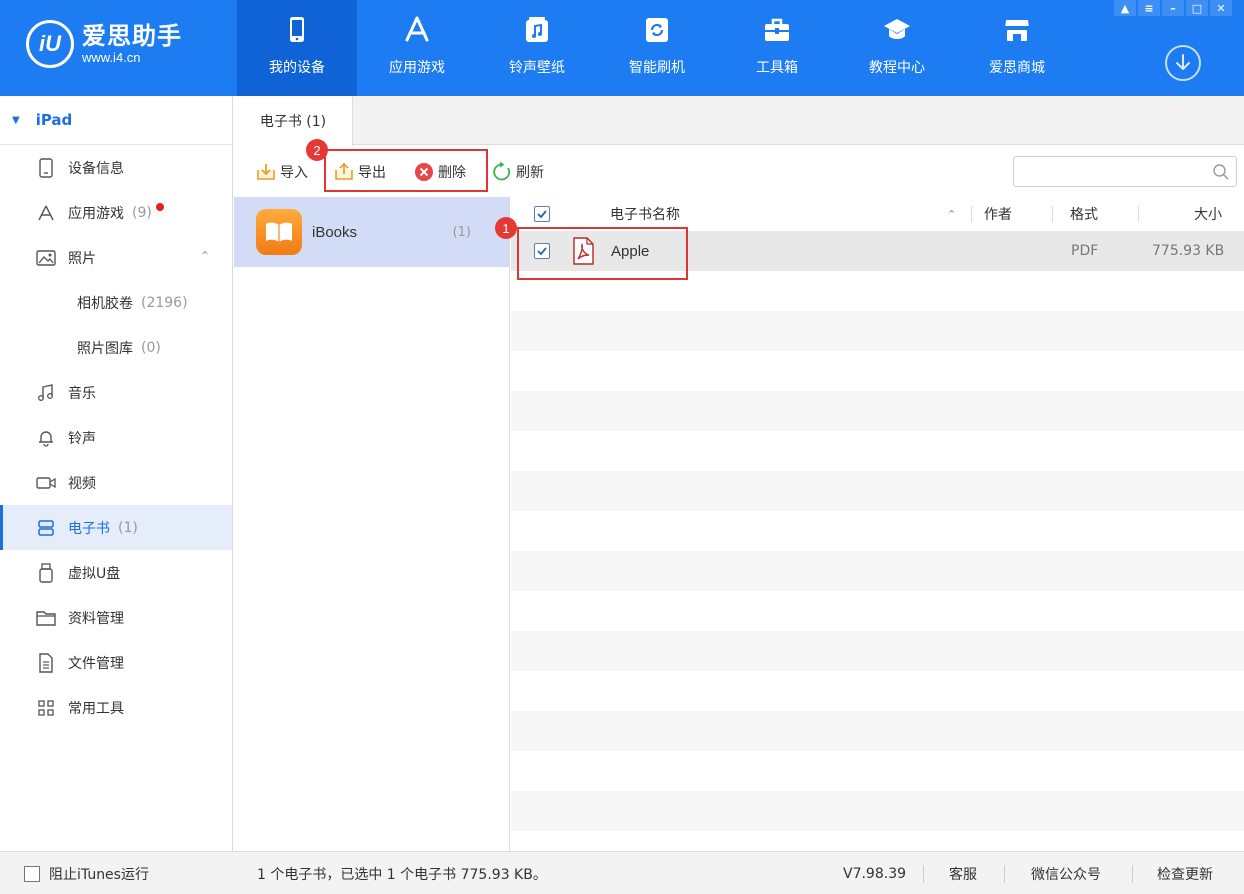 This screenshot has height=894, width=1244. I want to click on caret-down-icon: ▼, so click(16, 120).